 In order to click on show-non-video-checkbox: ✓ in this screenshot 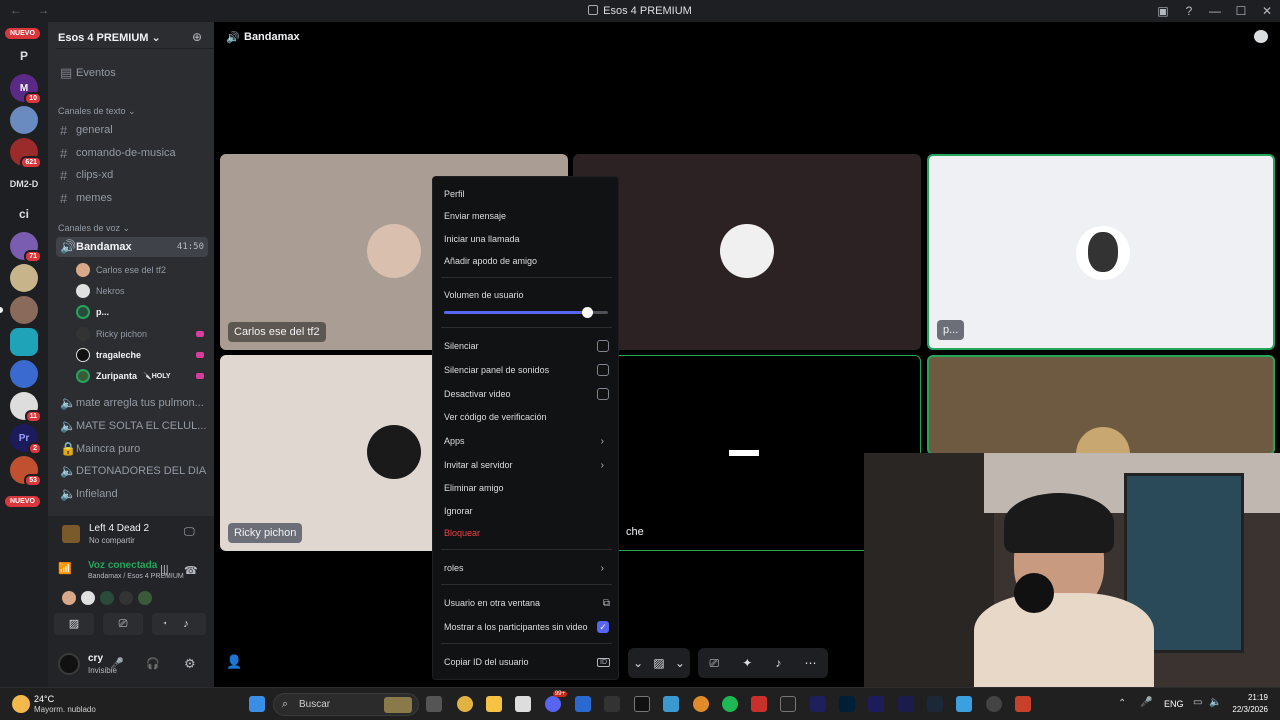, I will do `click(603, 627)`.